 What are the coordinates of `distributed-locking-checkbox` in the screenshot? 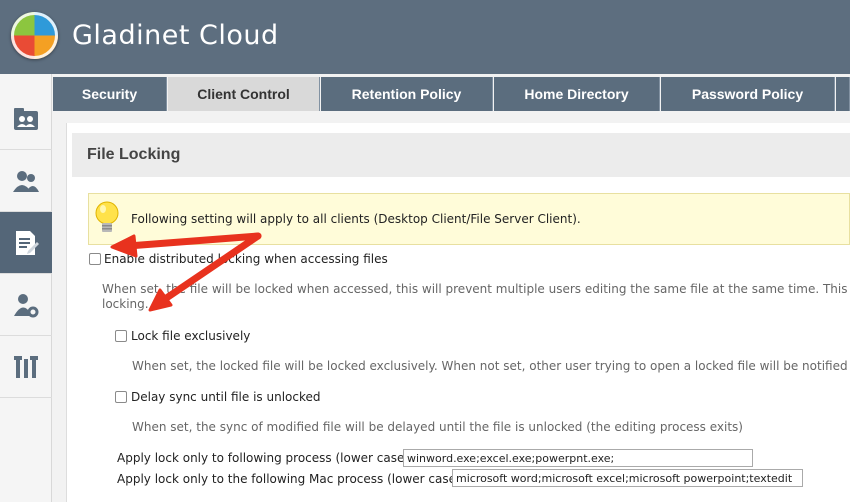 It's located at (95, 259).